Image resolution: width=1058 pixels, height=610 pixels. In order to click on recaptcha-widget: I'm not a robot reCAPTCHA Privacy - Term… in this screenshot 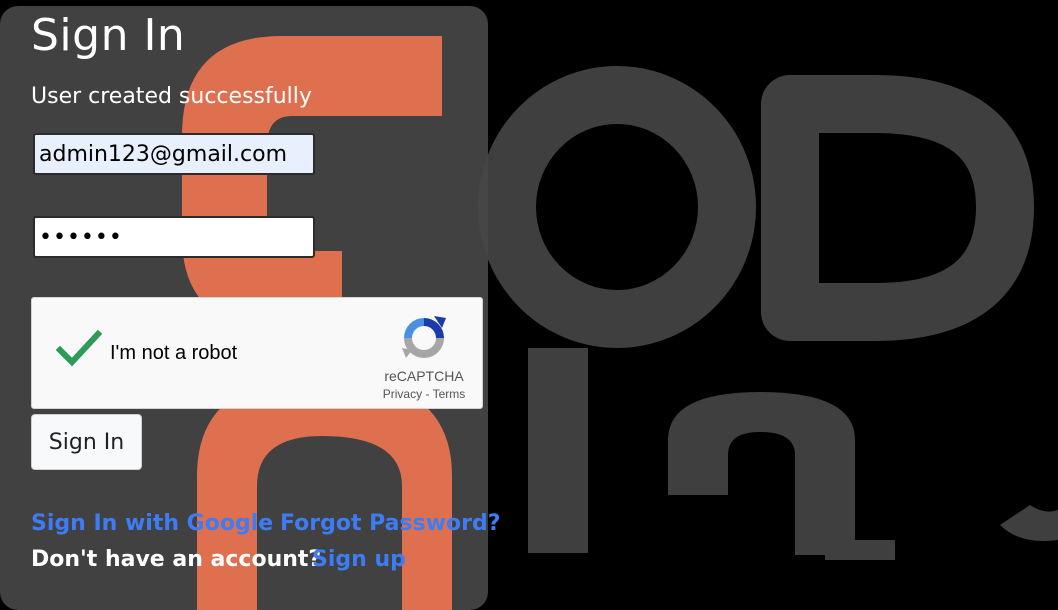, I will do `click(257, 353)`.